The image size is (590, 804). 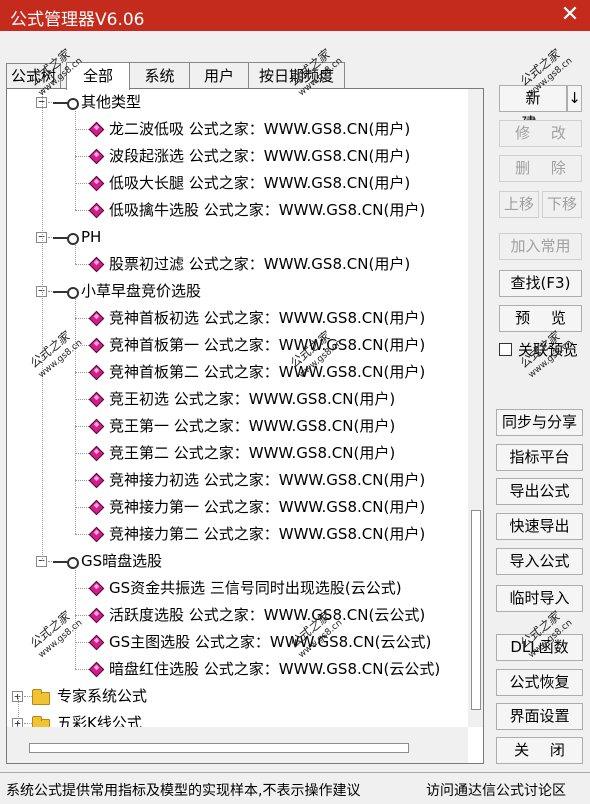 What do you see at coordinates (237, 399) in the screenshot?
I see `tree-item: 竞王初选 公式之家：WWW.GS8.CN(用户)` at bounding box center [237, 399].